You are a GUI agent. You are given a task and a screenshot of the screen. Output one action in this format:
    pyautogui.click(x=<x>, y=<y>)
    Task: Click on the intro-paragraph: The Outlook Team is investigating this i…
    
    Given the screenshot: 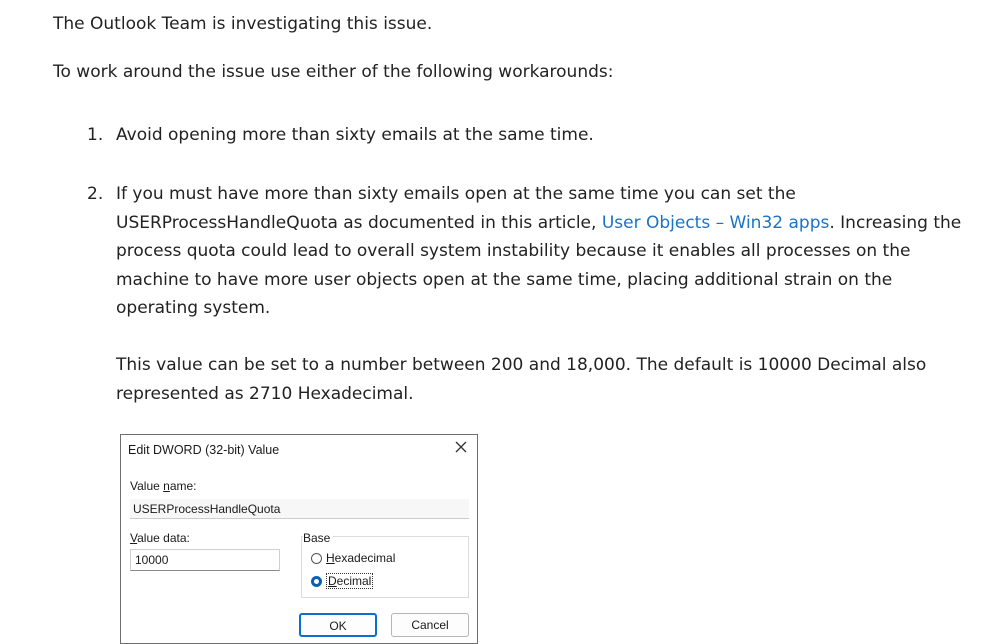 What is the action you would take?
    pyautogui.click(x=243, y=24)
    